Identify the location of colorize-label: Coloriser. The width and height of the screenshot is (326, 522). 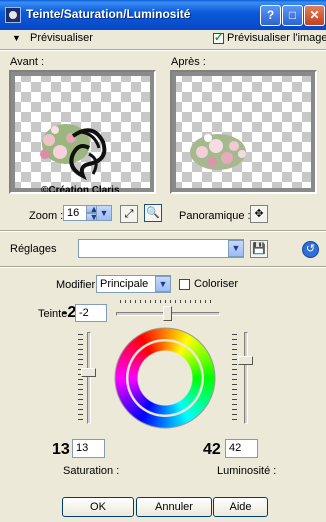
(216, 284).